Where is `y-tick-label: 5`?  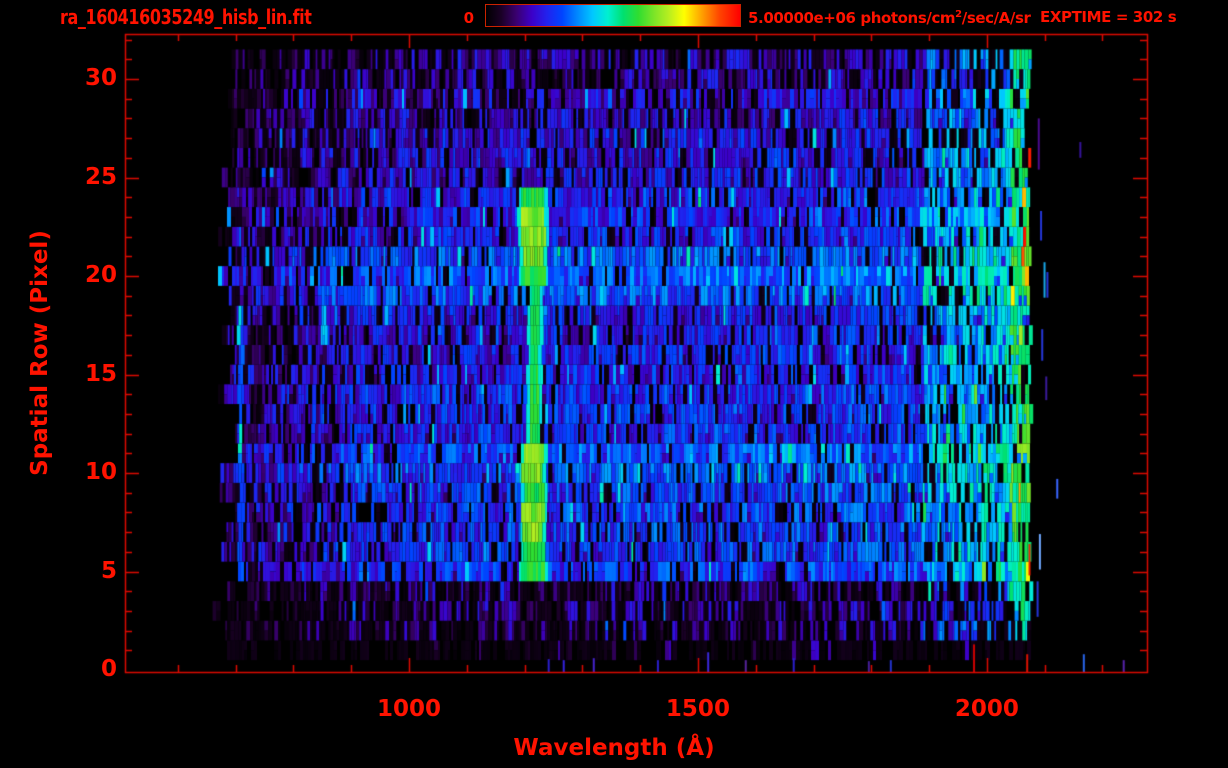 y-tick-label: 5 is located at coordinates (108, 570).